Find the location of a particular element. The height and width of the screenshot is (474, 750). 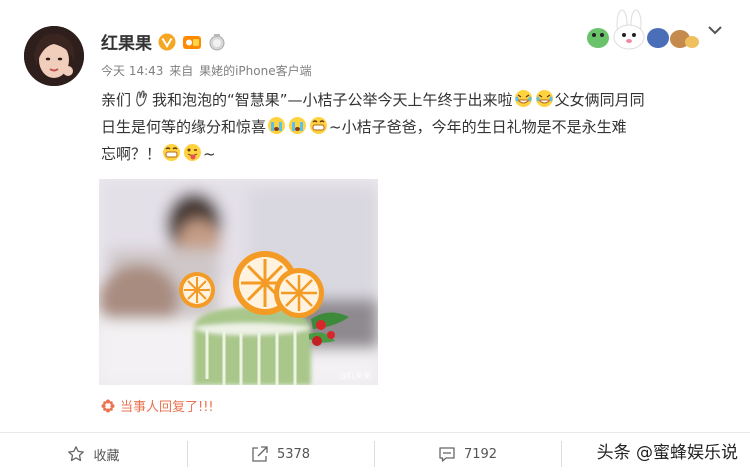

verified-icon is located at coordinates (167, 41).